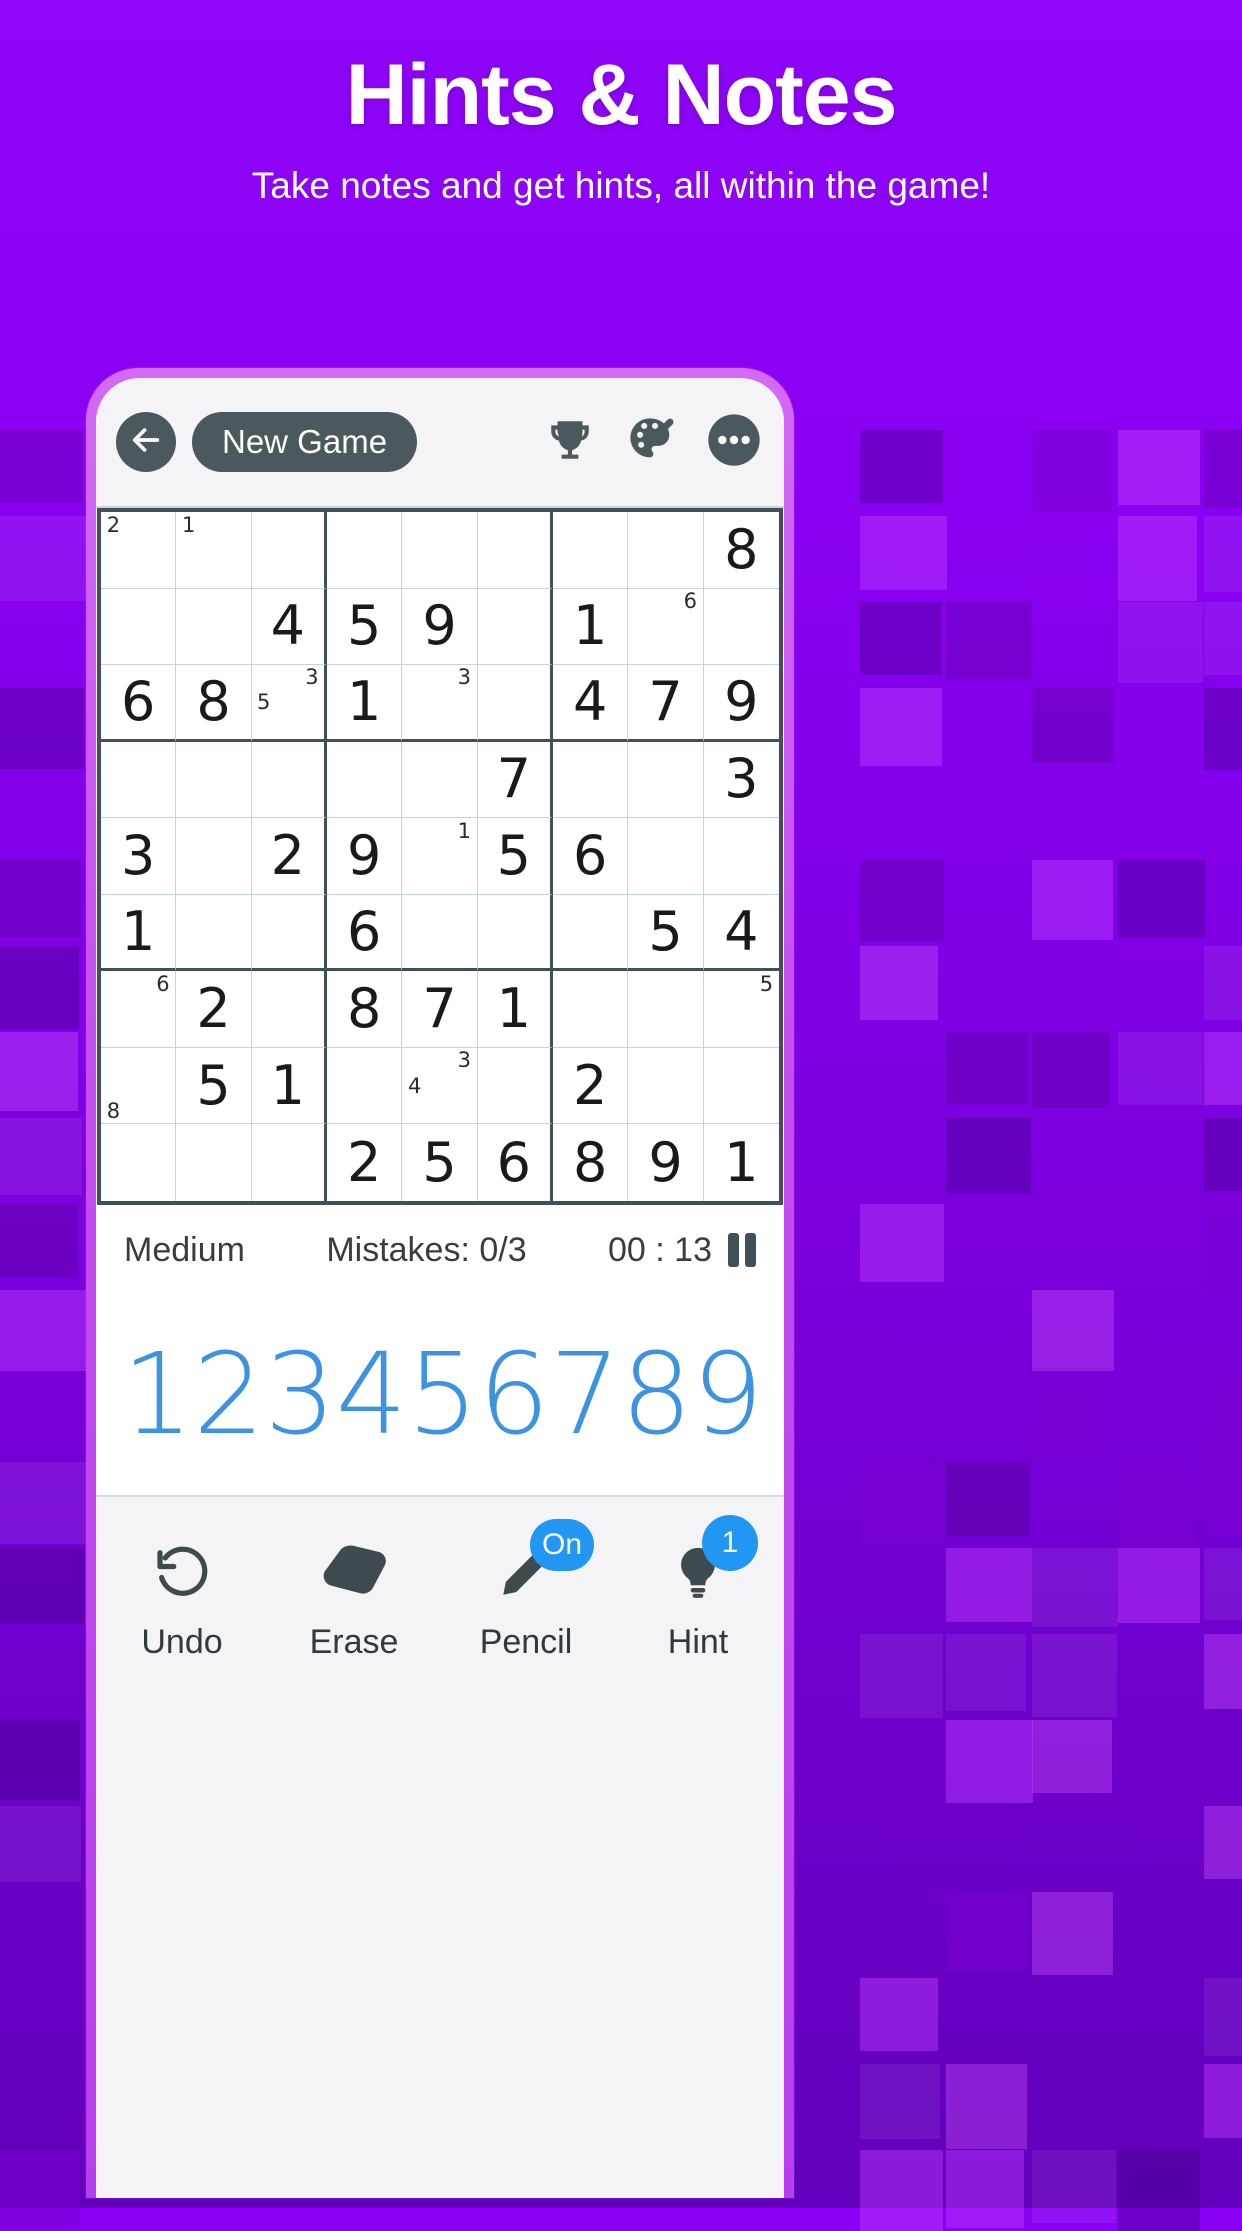 This screenshot has height=2231, width=1242. What do you see at coordinates (214, 856) in the screenshot?
I see `sudoku-cell-r5c2` at bounding box center [214, 856].